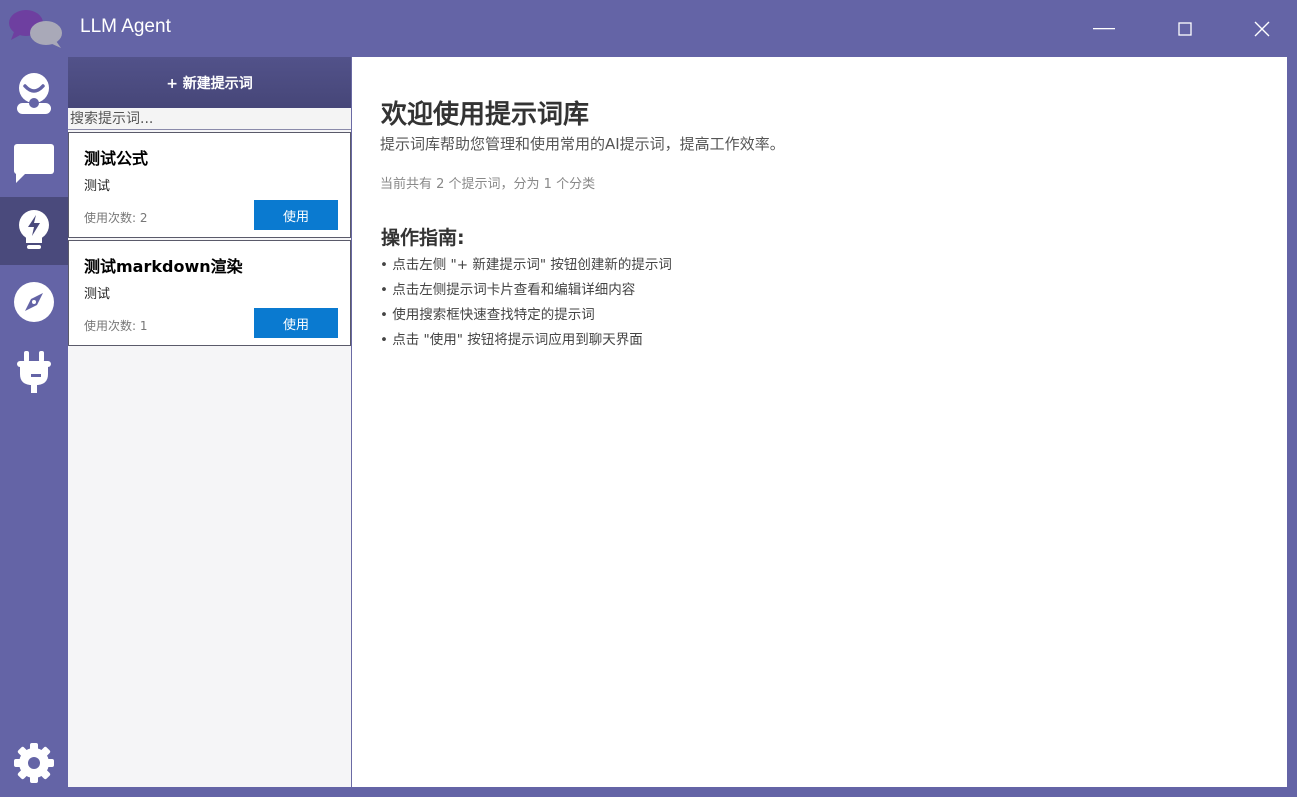 Image resolution: width=1297 pixels, height=797 pixels. I want to click on nav-settings, so click(34, 763).